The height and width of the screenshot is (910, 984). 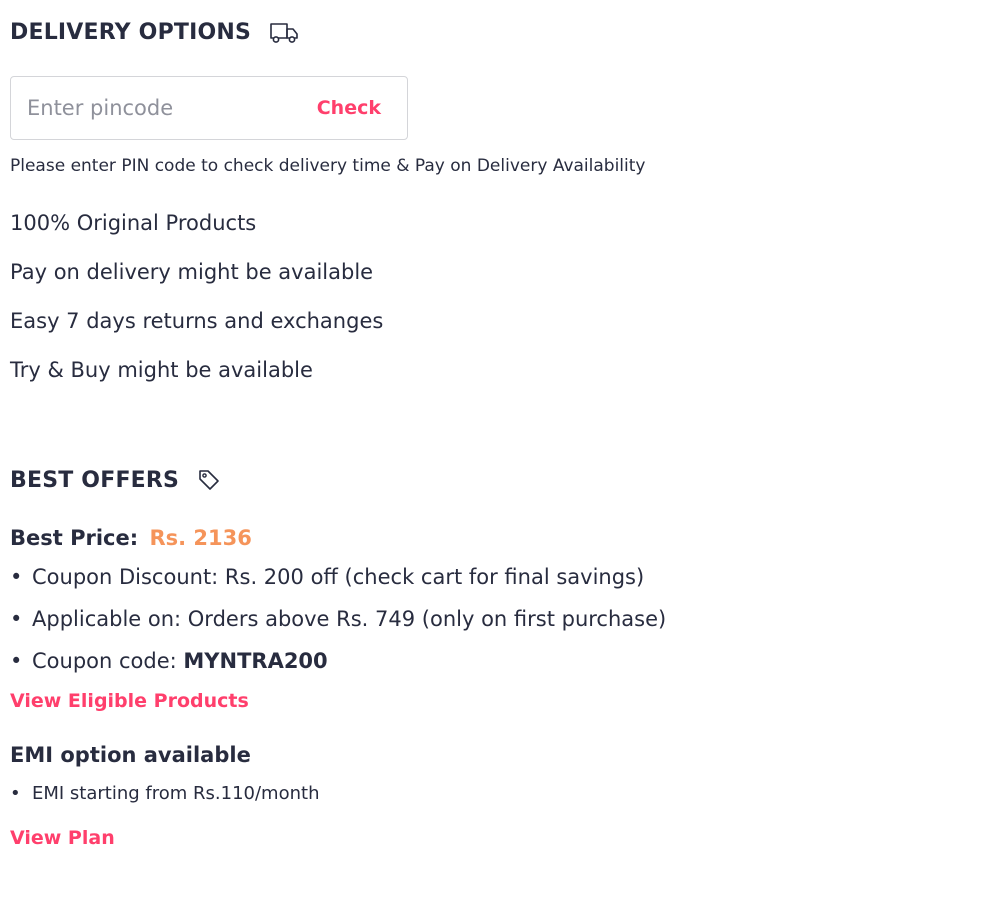 I want to click on best-price-label: Best Price:, so click(x=74, y=538).